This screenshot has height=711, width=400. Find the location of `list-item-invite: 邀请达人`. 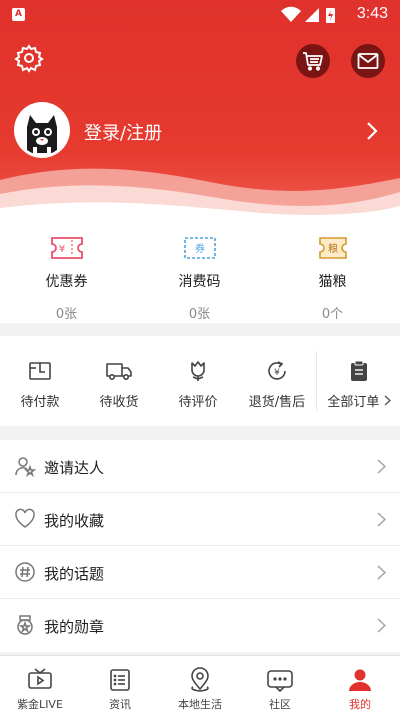

list-item-invite: 邀请达人 is located at coordinates (200, 466).